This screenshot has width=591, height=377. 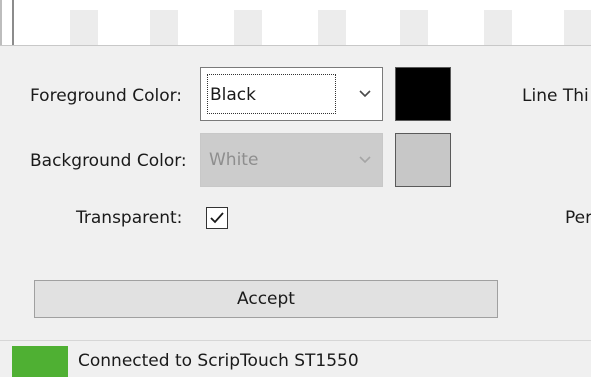 What do you see at coordinates (271, 94) in the screenshot?
I see `foreground-color-value: Black` at bounding box center [271, 94].